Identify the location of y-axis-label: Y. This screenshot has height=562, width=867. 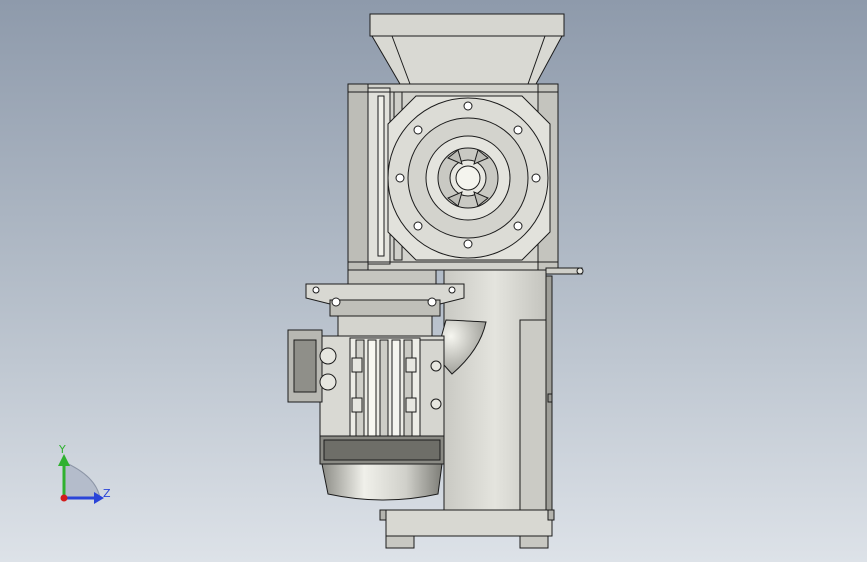
(62, 449).